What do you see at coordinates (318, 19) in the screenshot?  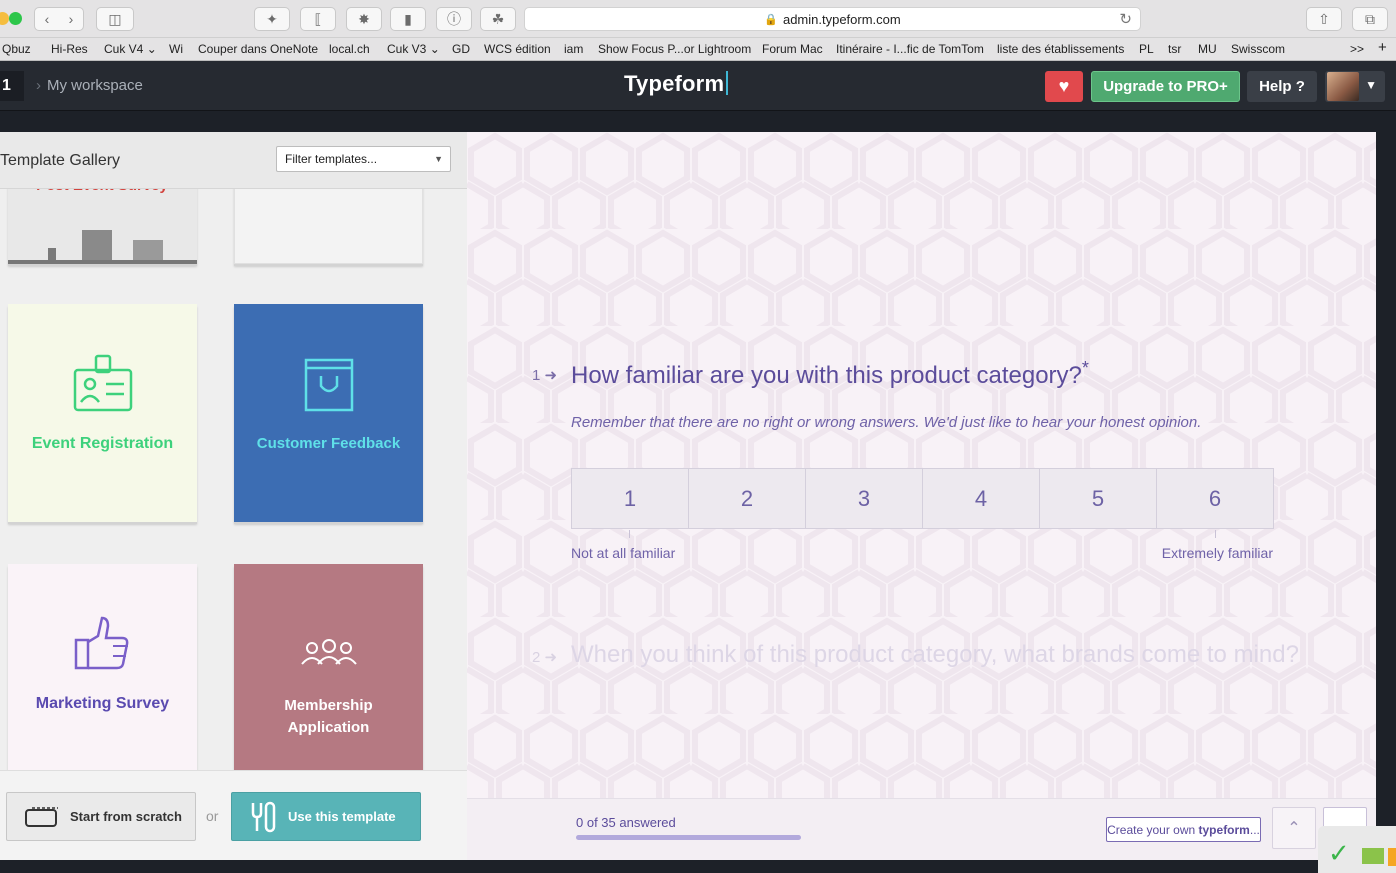 I see `pin-icon: ⟦` at bounding box center [318, 19].